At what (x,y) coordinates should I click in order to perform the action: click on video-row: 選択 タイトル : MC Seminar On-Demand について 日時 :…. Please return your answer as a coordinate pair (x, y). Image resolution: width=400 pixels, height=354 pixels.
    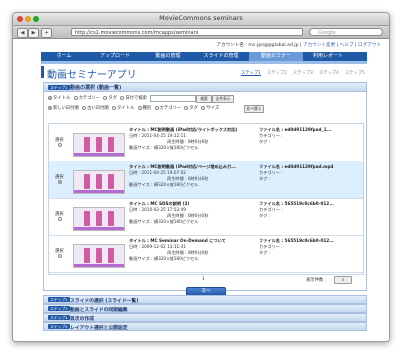
    Looking at the image, I should click on (206, 254).